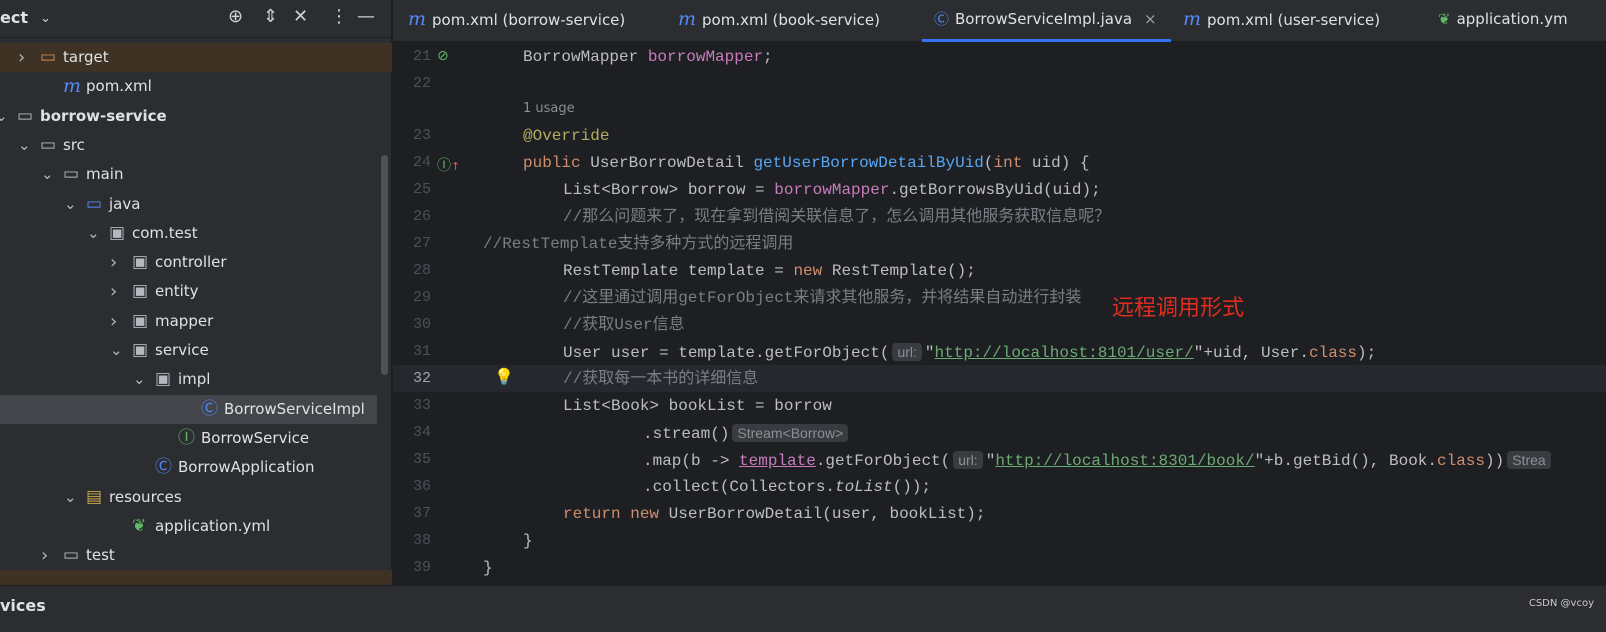 The image size is (1606, 632). What do you see at coordinates (1495, 461) in the screenshot?
I see `code-token: ))` at bounding box center [1495, 461].